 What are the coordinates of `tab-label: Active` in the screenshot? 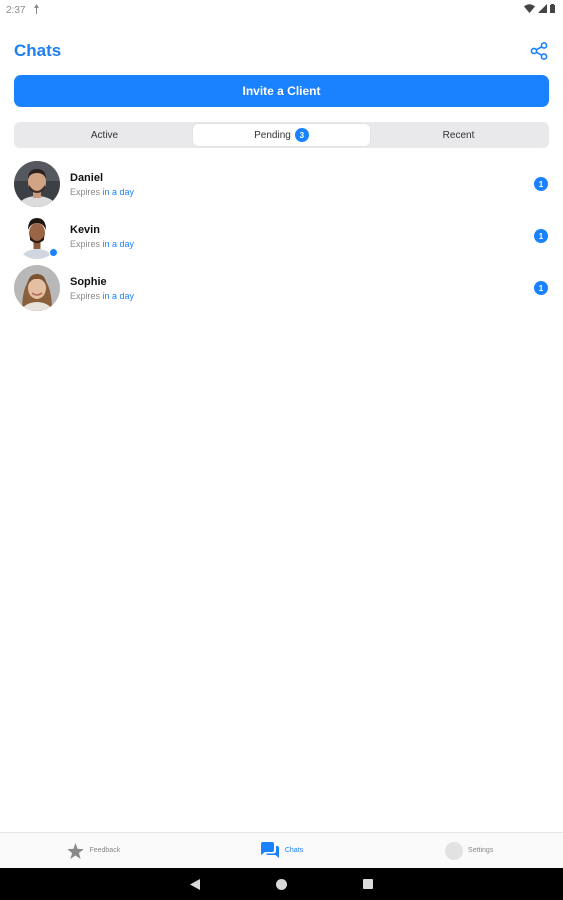 It's located at (104, 135).